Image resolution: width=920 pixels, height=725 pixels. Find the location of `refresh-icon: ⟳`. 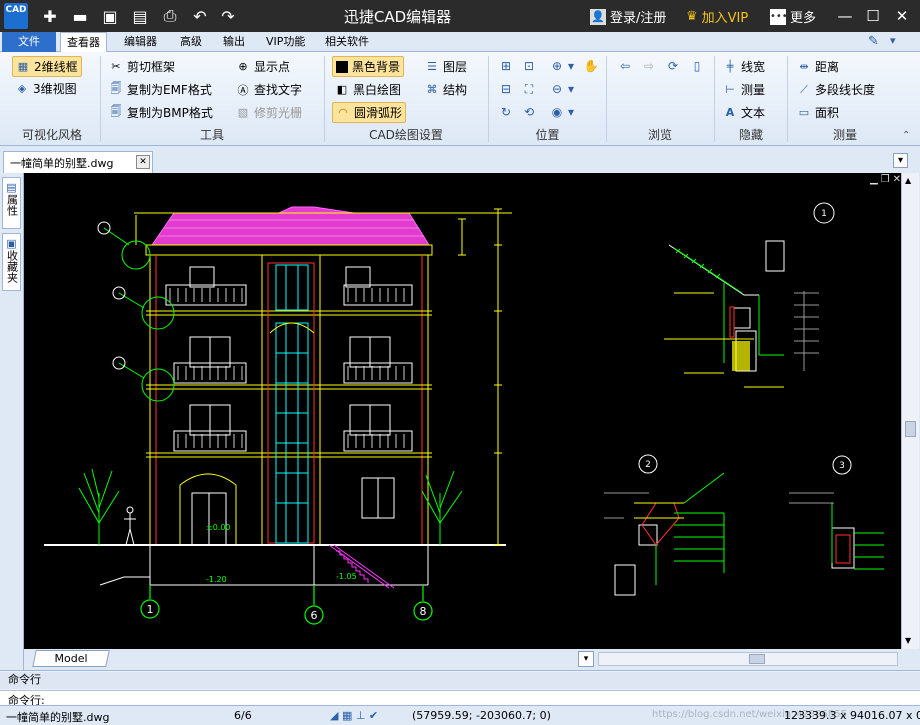

refresh-icon: ⟳ is located at coordinates (673, 66).